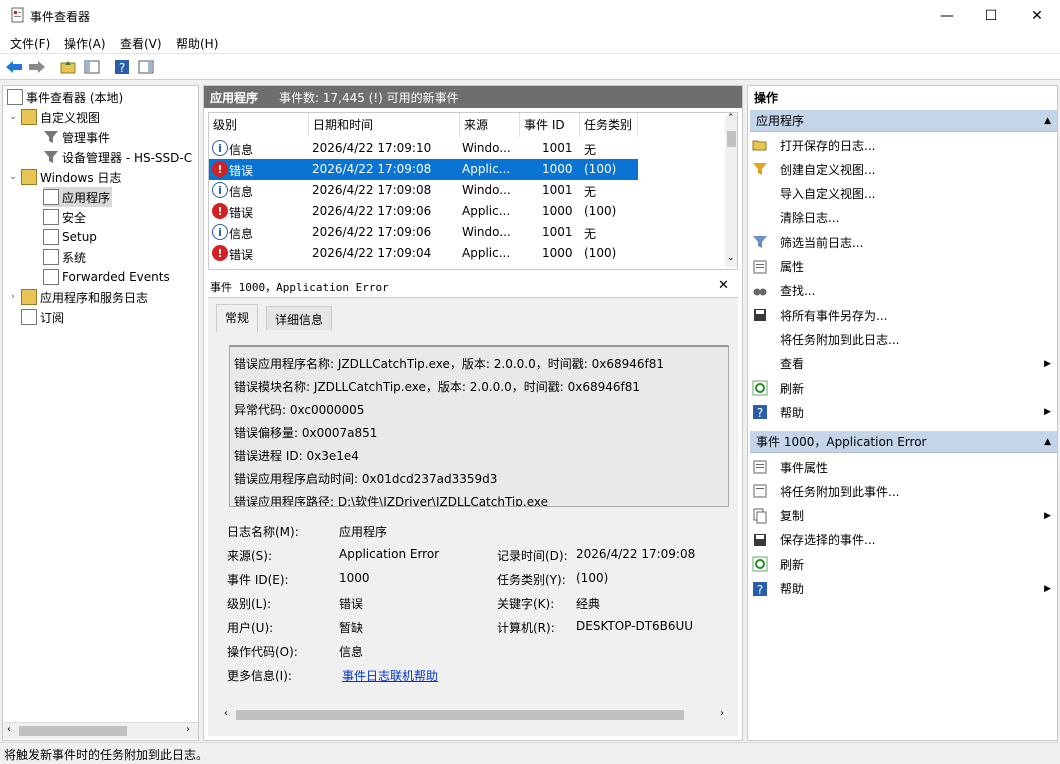  What do you see at coordinates (117, 157) in the screenshot?
I see `tree-device-manager: 设备管理器 - HS-SSD-C` at bounding box center [117, 157].